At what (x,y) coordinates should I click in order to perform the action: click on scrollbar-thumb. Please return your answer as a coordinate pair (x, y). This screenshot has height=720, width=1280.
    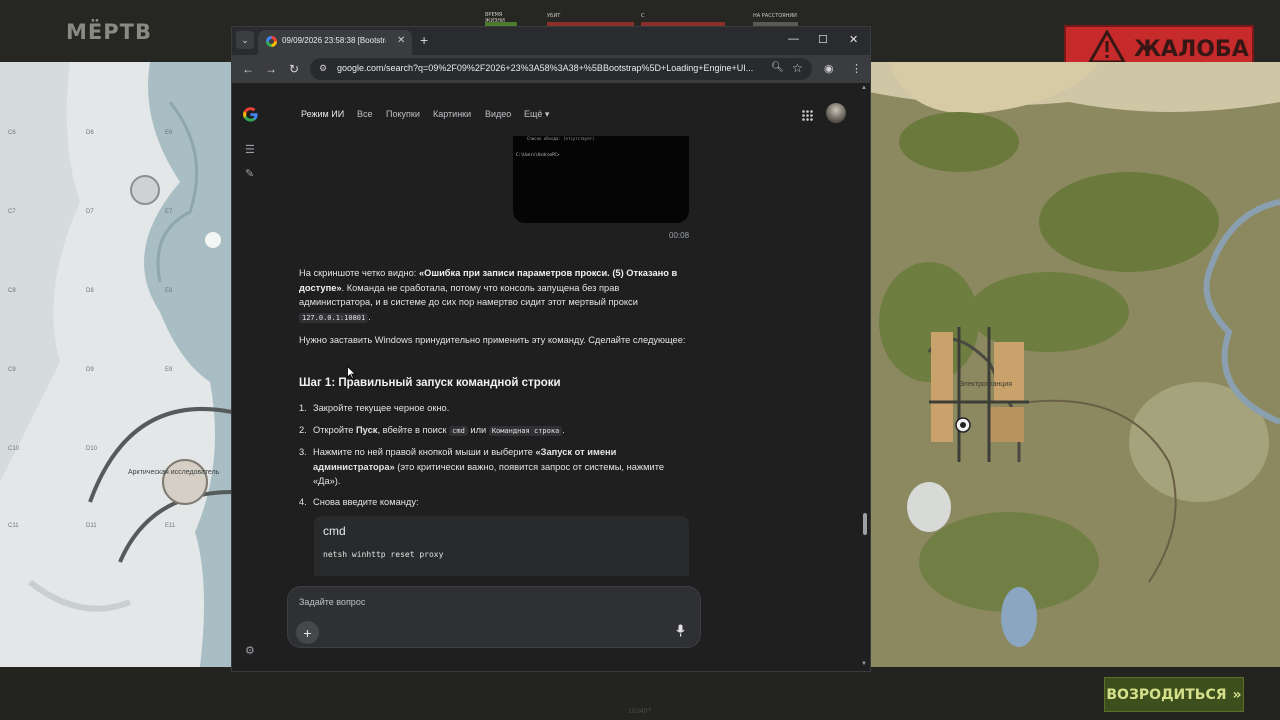
    Looking at the image, I should click on (865, 524).